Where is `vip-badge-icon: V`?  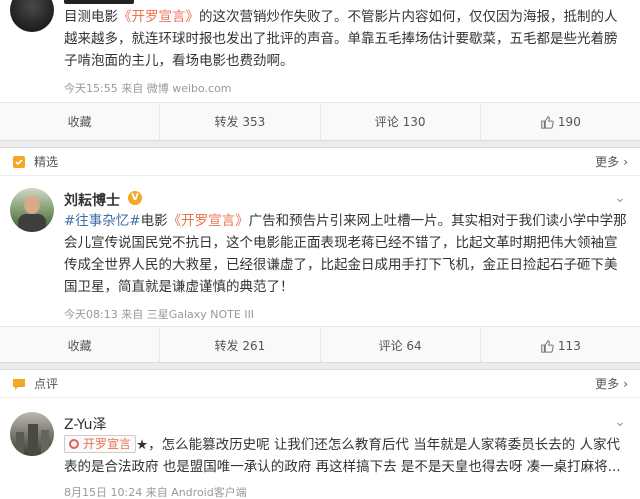
vip-badge-icon: V is located at coordinates (135, 198).